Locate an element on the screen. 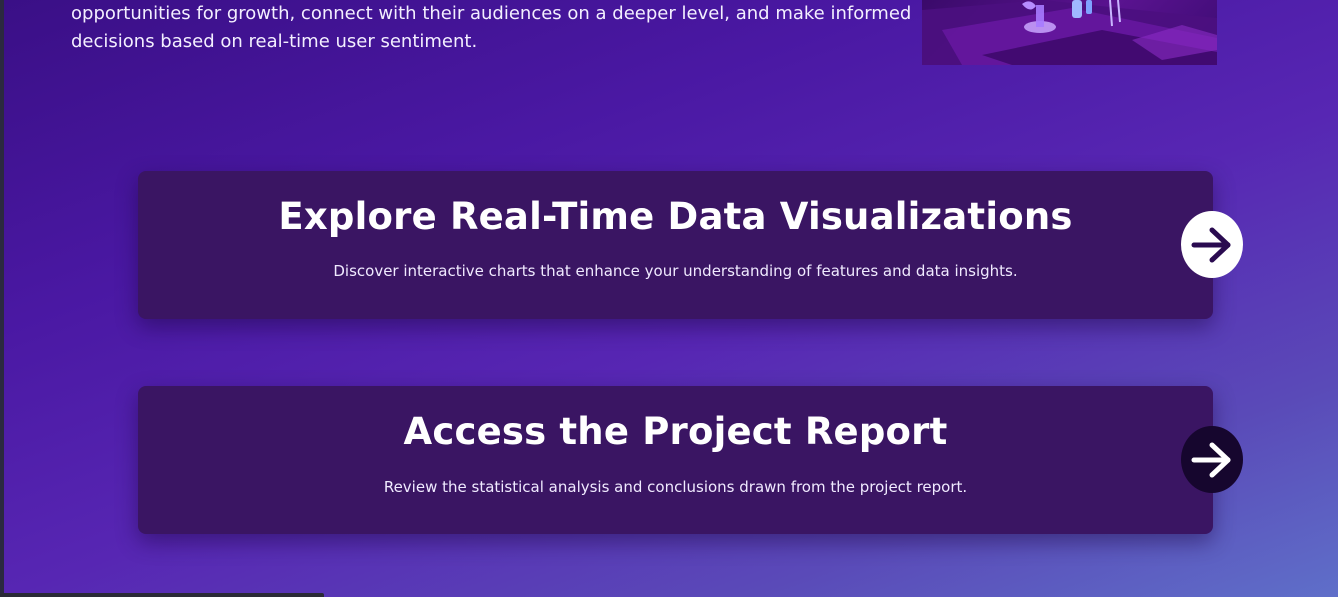  data-visualizations-arrow-button is located at coordinates (1212, 244).